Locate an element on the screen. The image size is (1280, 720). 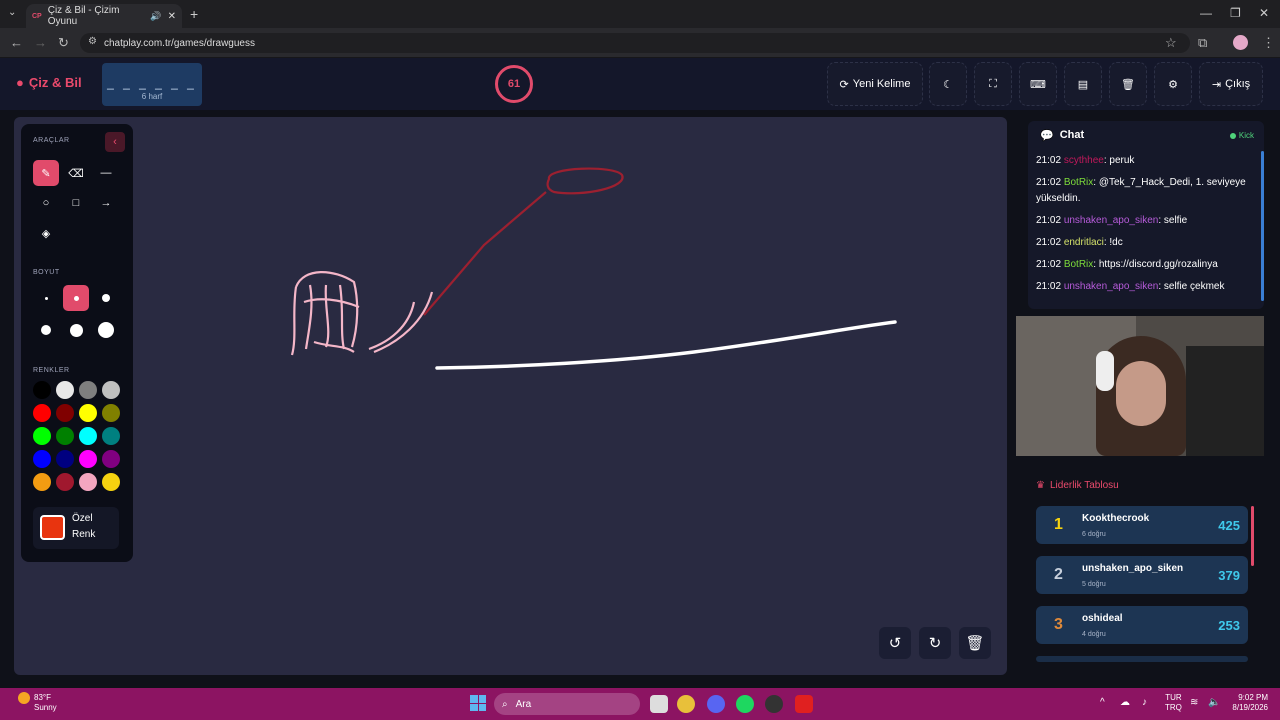
fullscreen-button: ⛶ is located at coordinates (993, 84).